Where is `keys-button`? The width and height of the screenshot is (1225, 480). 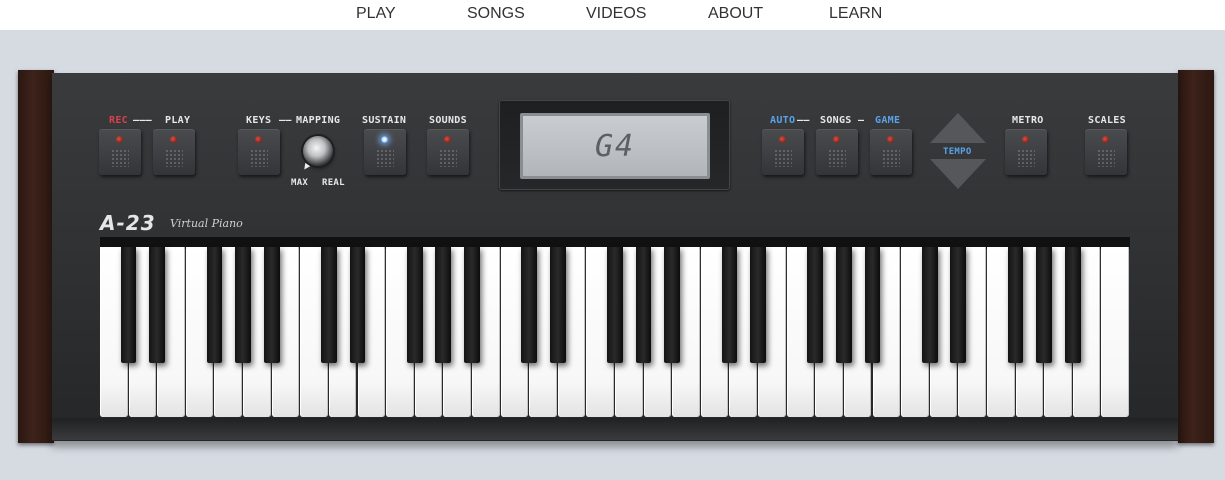 keys-button is located at coordinates (259, 152).